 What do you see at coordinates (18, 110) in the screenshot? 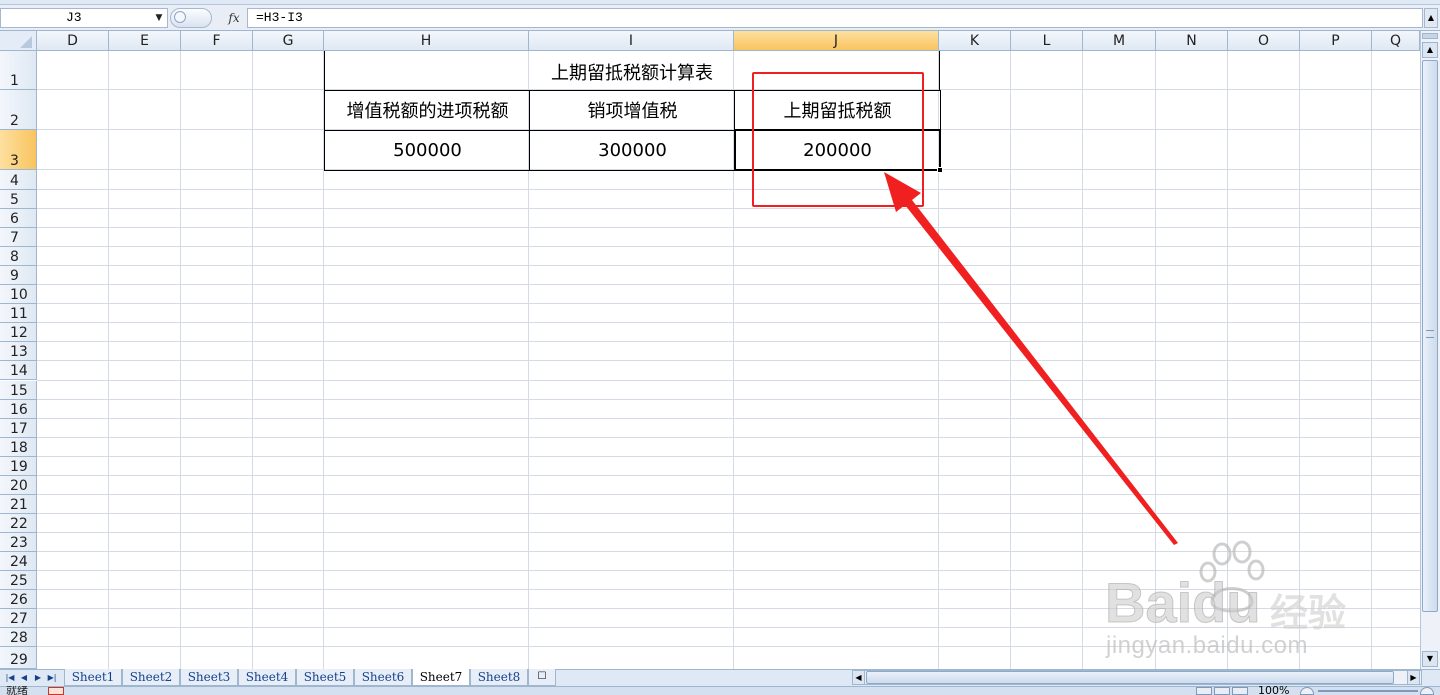
I see `row-header-2: 2` at bounding box center [18, 110].